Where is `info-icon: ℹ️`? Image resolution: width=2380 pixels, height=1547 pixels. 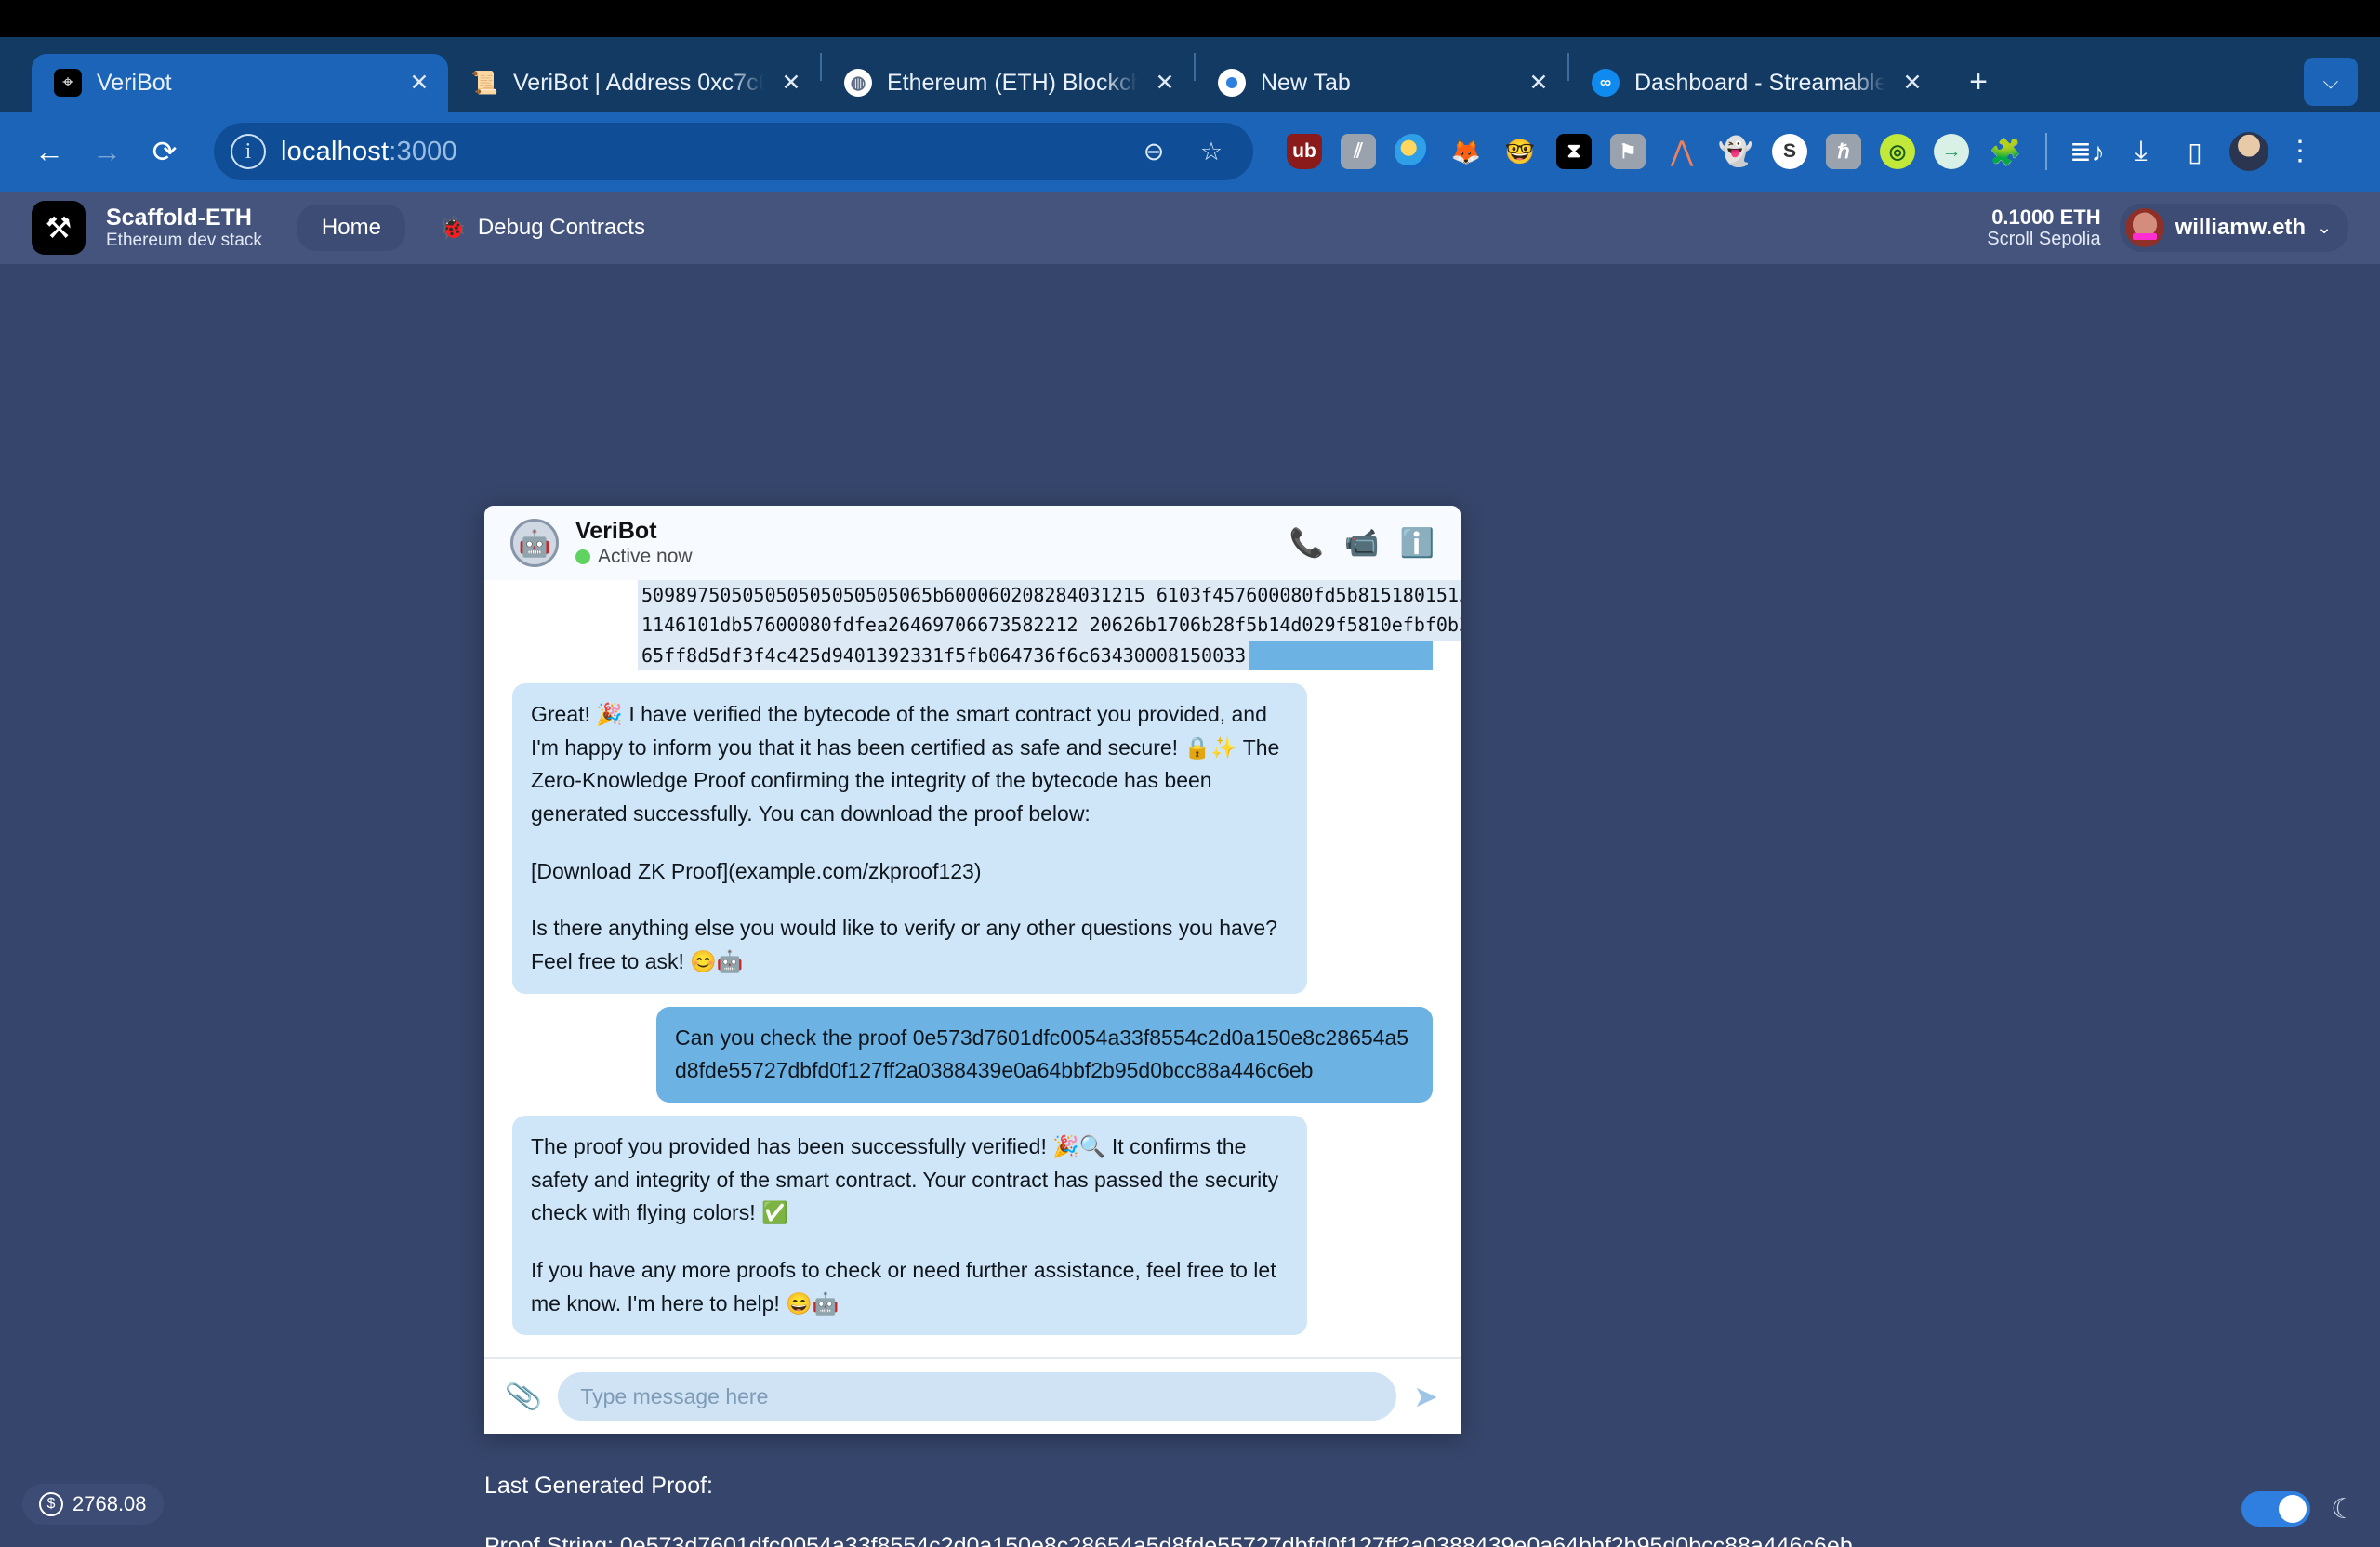 info-icon: ℹ️ is located at coordinates (1417, 543).